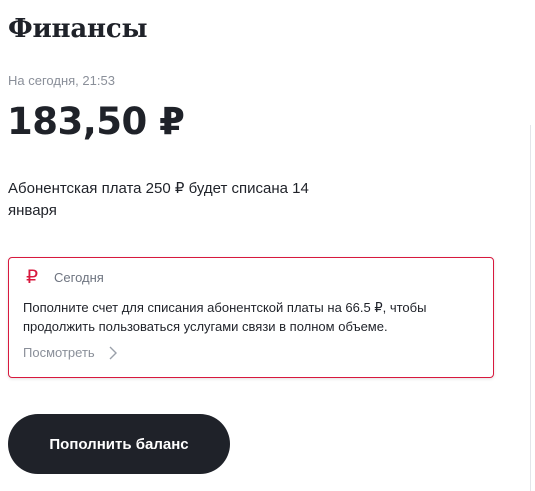 The width and height of the screenshot is (535, 491). Describe the element at coordinates (113, 352) in the screenshot. I see `chevron-right-icon` at that location.